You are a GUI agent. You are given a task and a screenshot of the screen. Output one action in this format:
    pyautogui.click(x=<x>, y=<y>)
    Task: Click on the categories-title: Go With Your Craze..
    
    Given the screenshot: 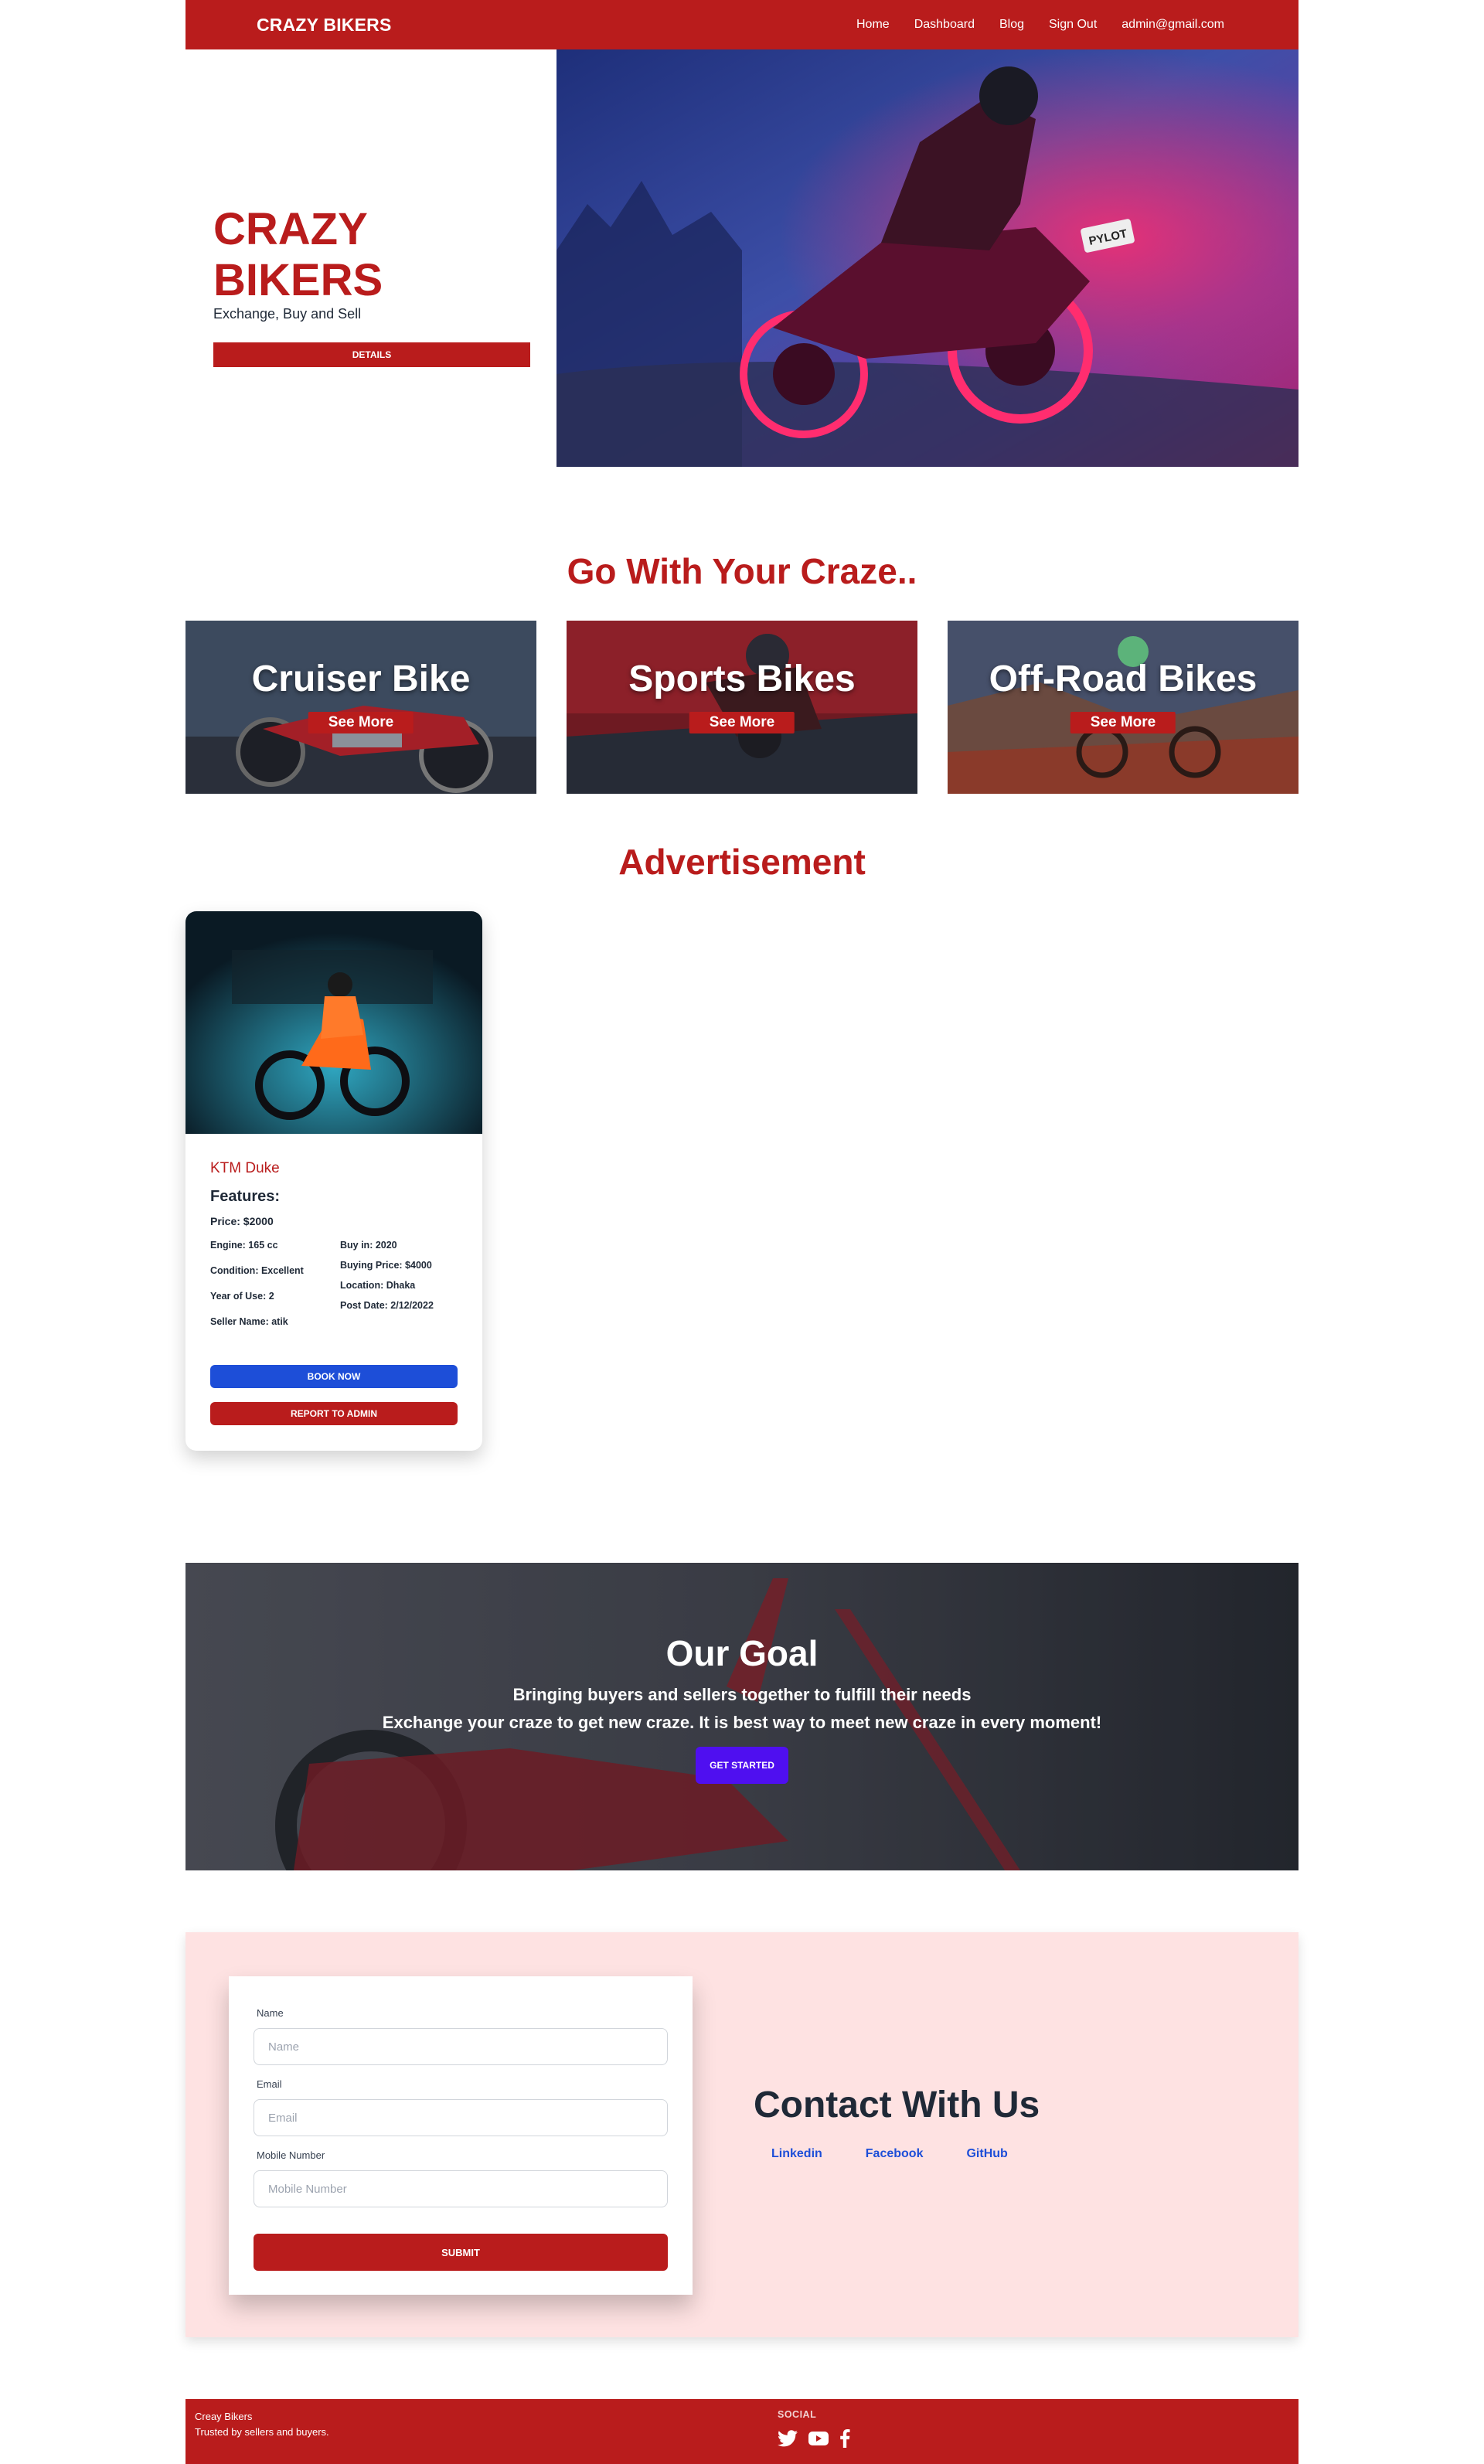 What is the action you would take?
    pyautogui.click(x=742, y=571)
    